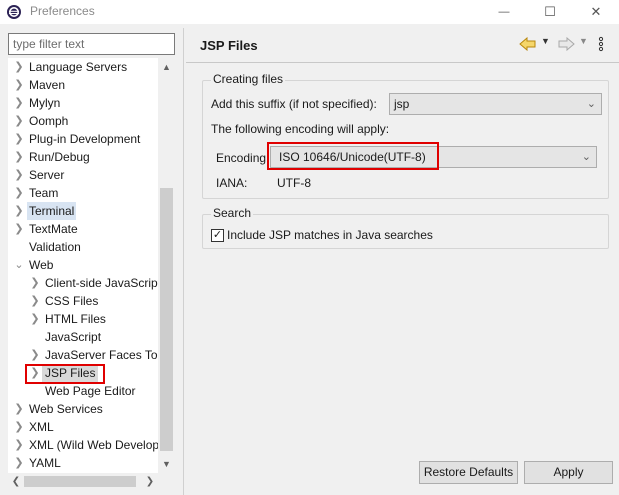  I want to click on encoding-highlight-box, so click(353, 156).